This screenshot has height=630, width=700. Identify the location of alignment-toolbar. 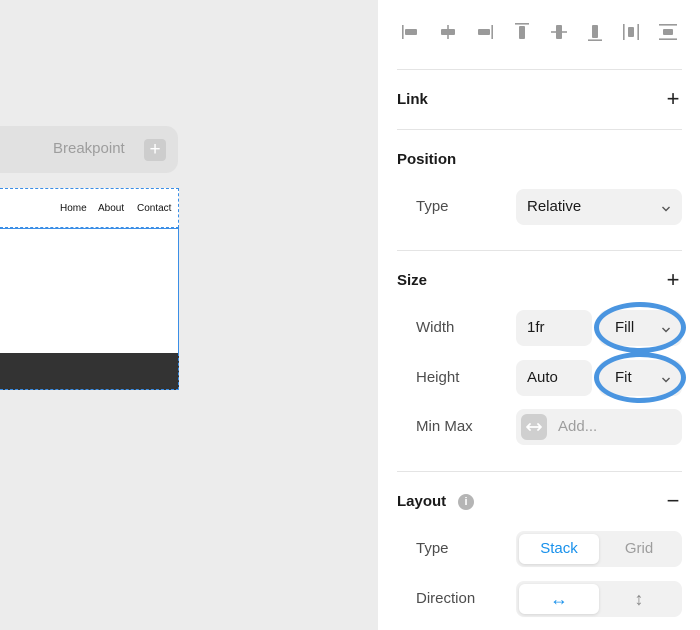
(539, 32).